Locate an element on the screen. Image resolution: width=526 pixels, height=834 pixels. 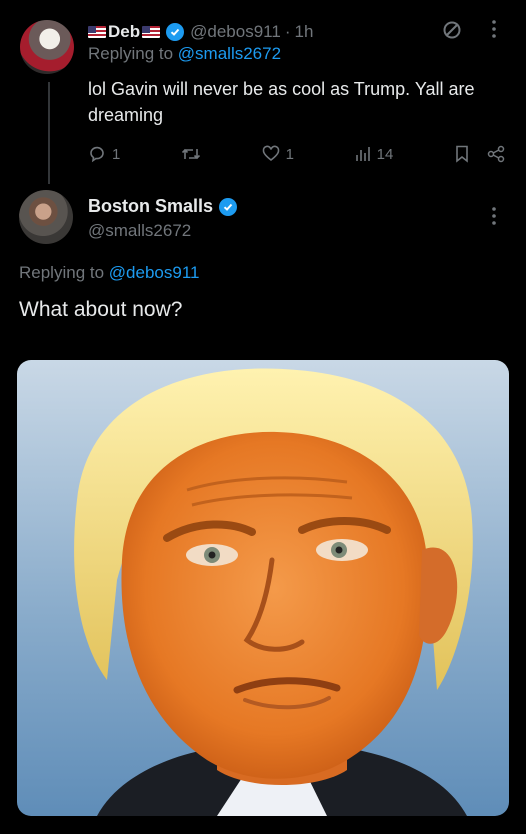
parent-avatar is located at coordinates (47, 47).